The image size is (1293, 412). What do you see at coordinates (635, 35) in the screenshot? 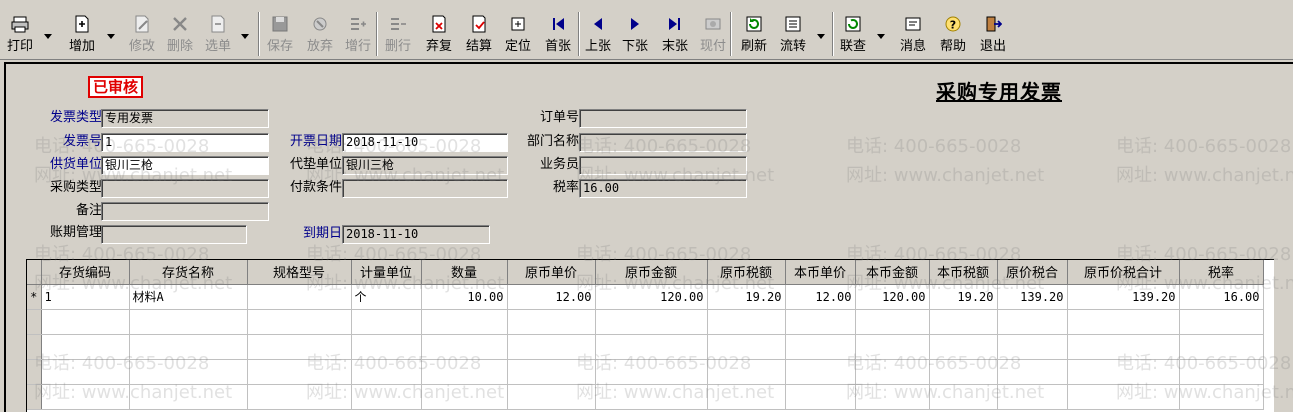
I see `toolbar-button: 下张` at bounding box center [635, 35].